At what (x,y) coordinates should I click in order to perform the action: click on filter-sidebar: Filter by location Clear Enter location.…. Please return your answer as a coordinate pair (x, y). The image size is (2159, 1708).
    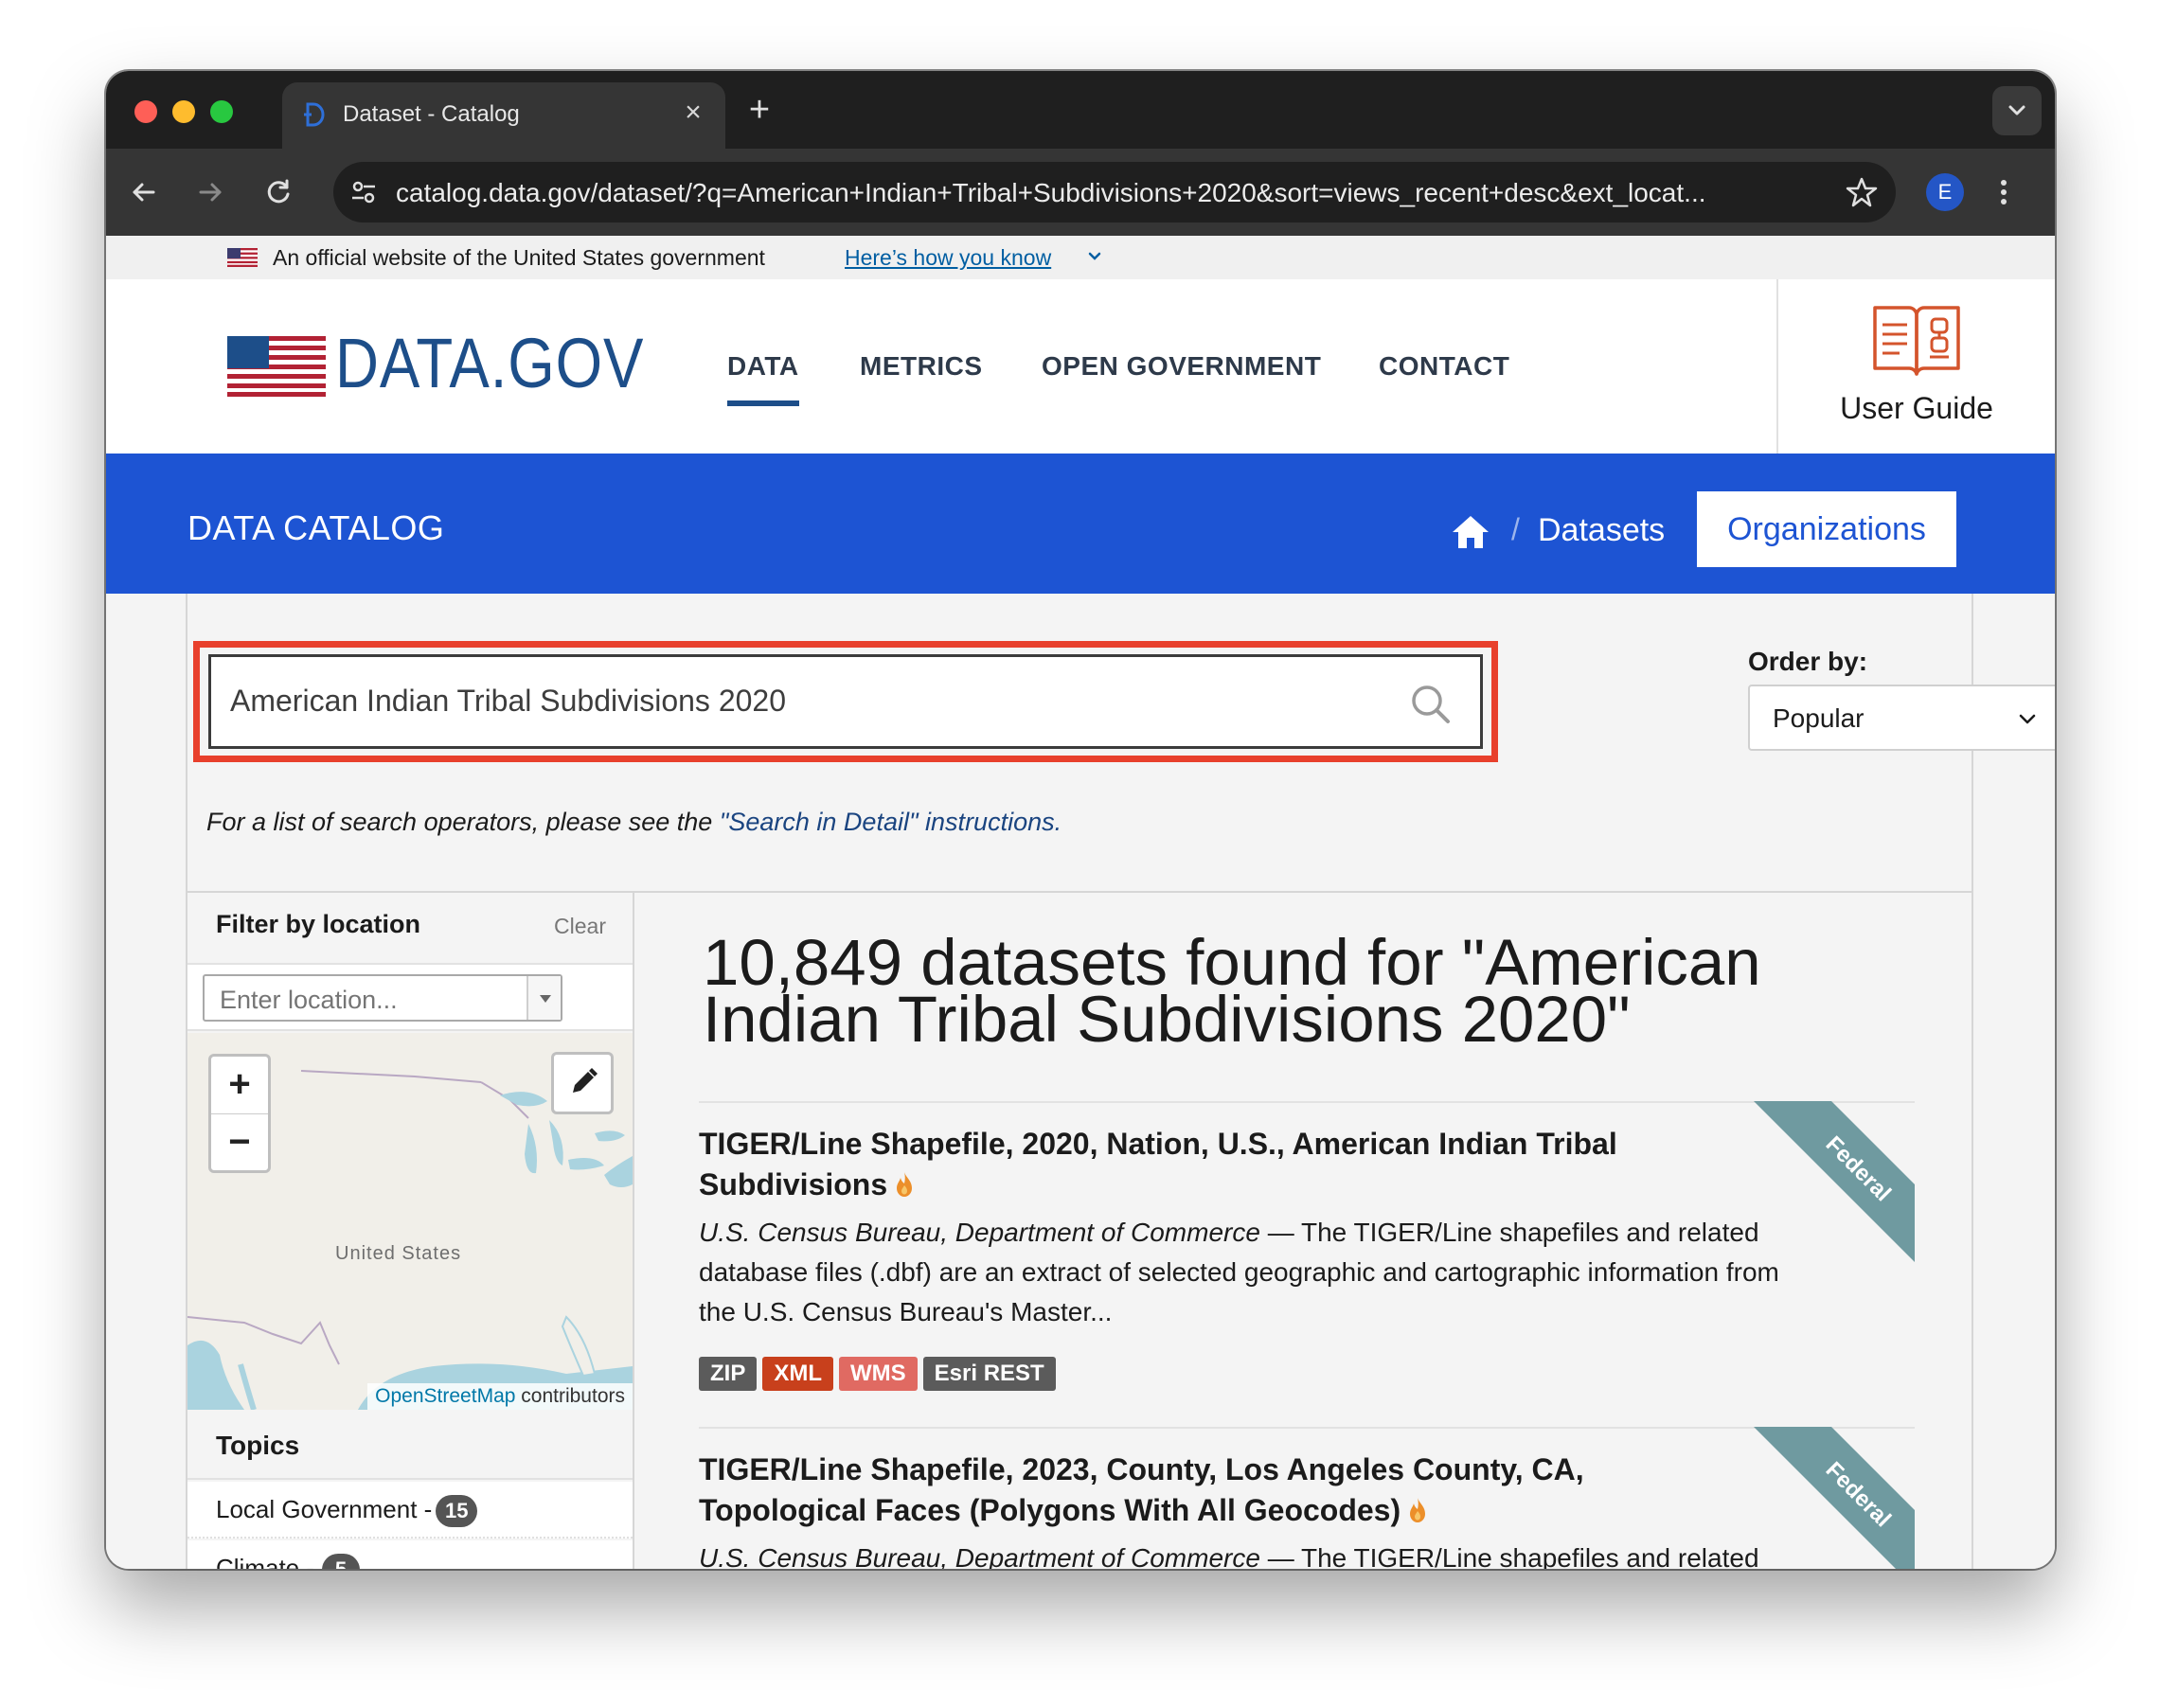
    Looking at the image, I should click on (411, 1231).